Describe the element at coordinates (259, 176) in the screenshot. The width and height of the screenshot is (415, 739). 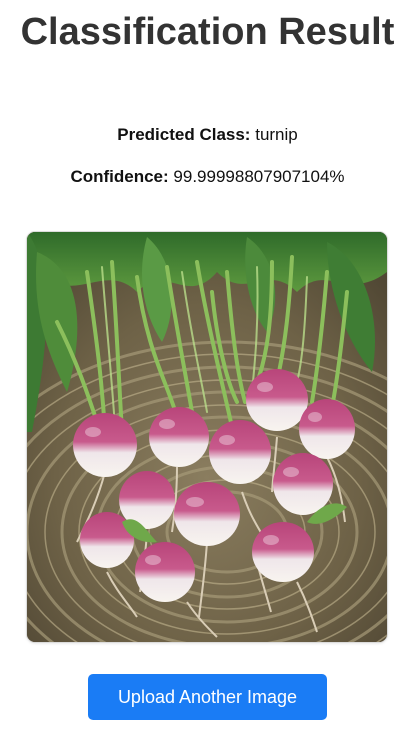
I see `confidence-value: 99.99998807907104%` at that location.